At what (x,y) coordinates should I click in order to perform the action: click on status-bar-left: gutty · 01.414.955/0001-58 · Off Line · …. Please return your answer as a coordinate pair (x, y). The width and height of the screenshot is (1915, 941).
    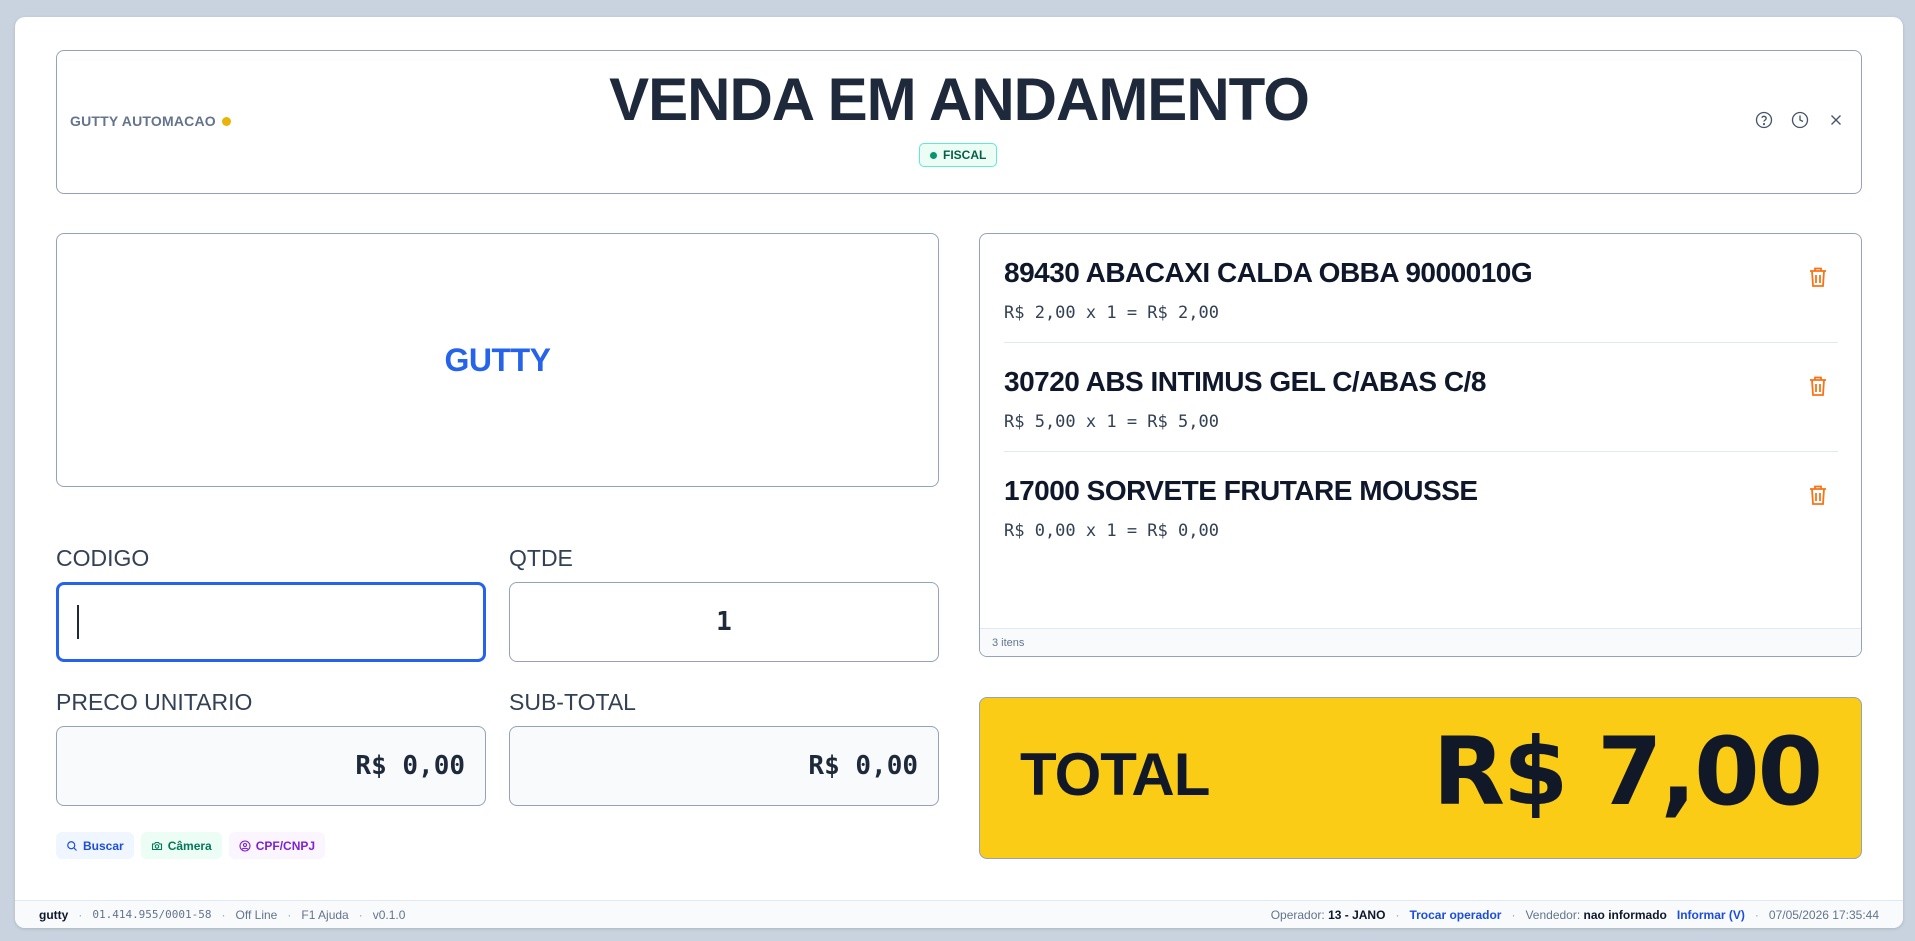
    Looking at the image, I should click on (222, 915).